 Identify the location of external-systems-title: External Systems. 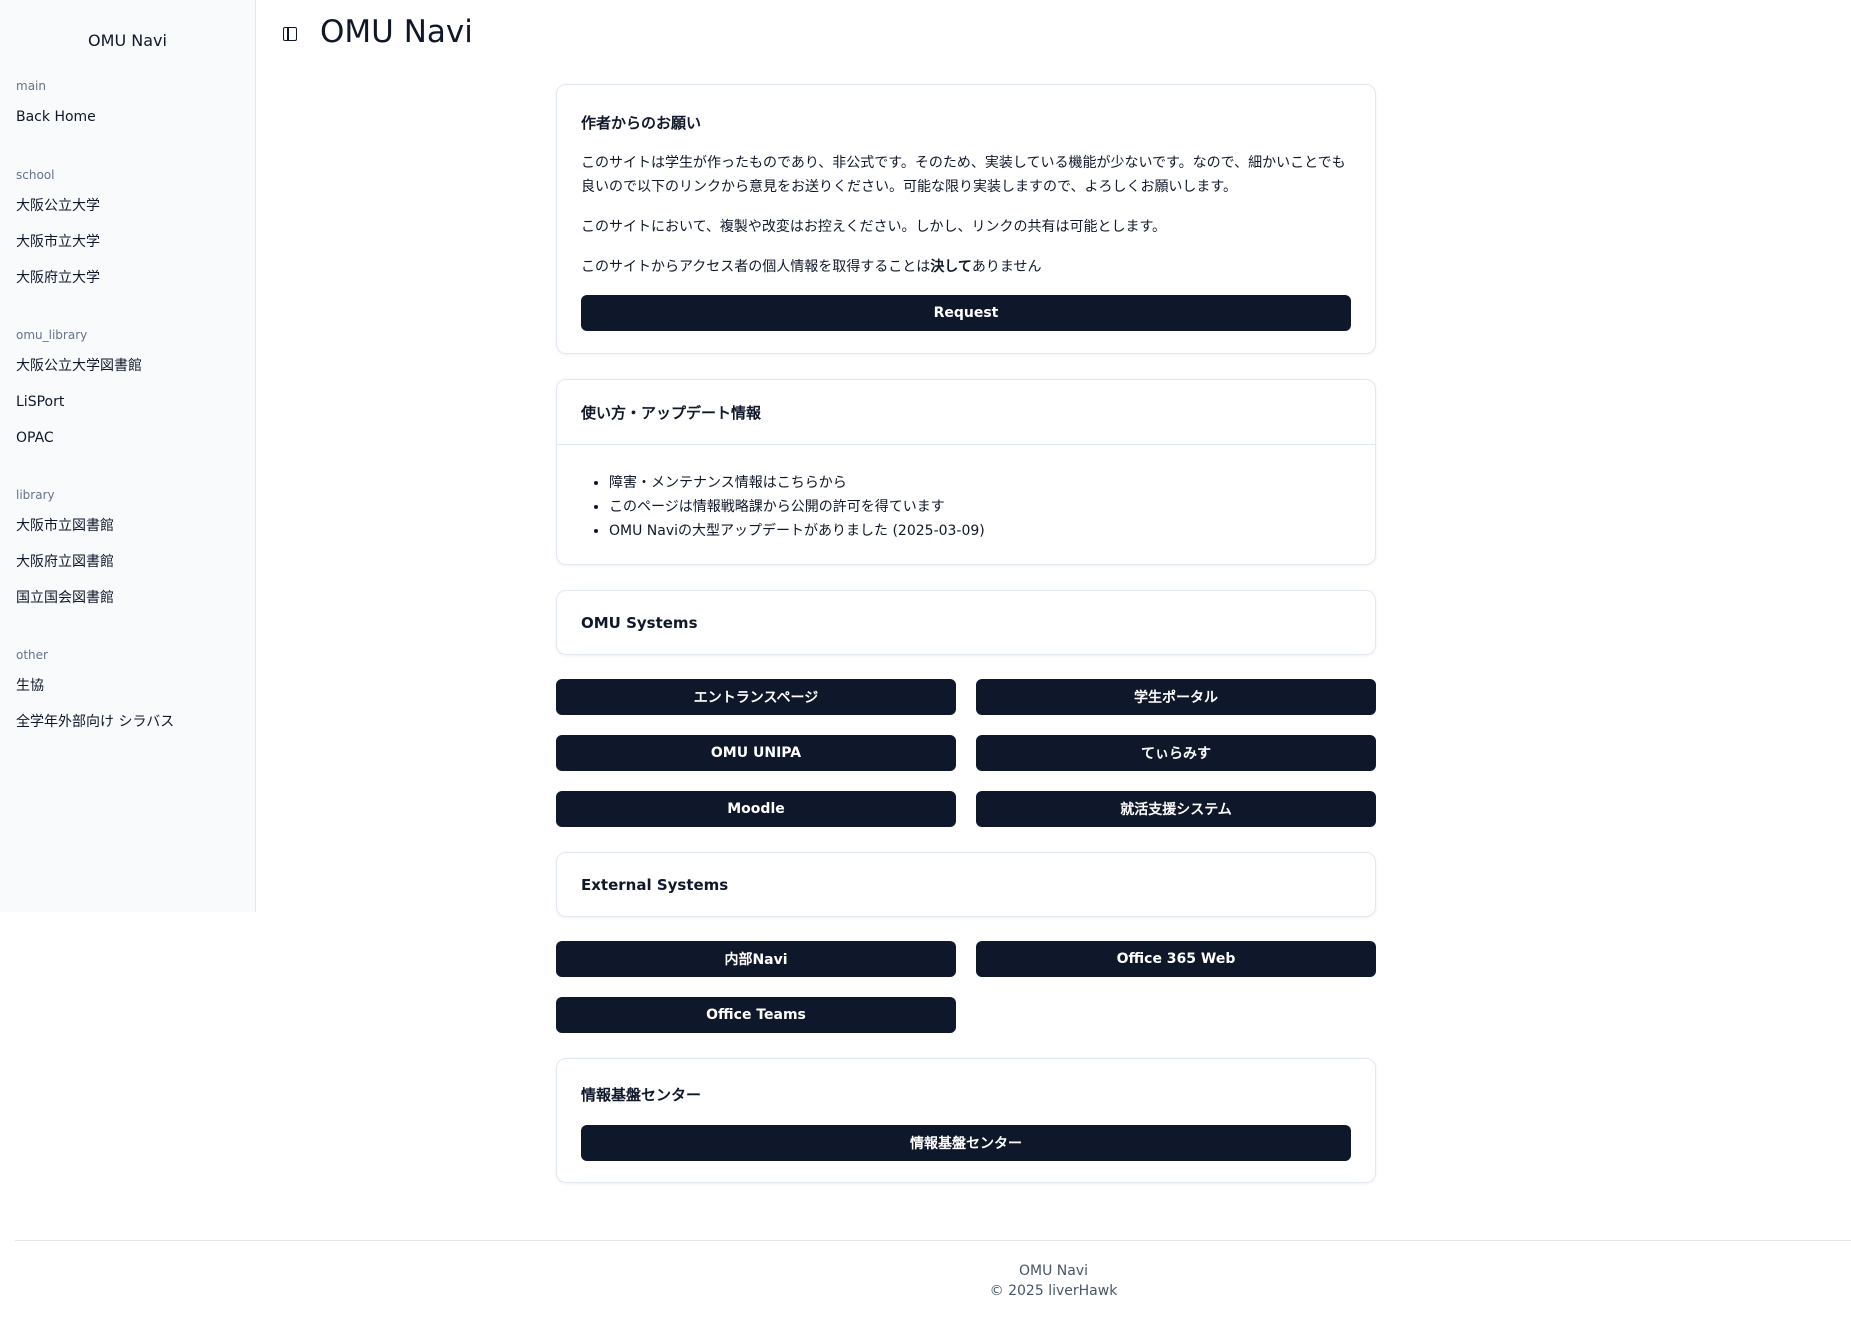
(655, 884).